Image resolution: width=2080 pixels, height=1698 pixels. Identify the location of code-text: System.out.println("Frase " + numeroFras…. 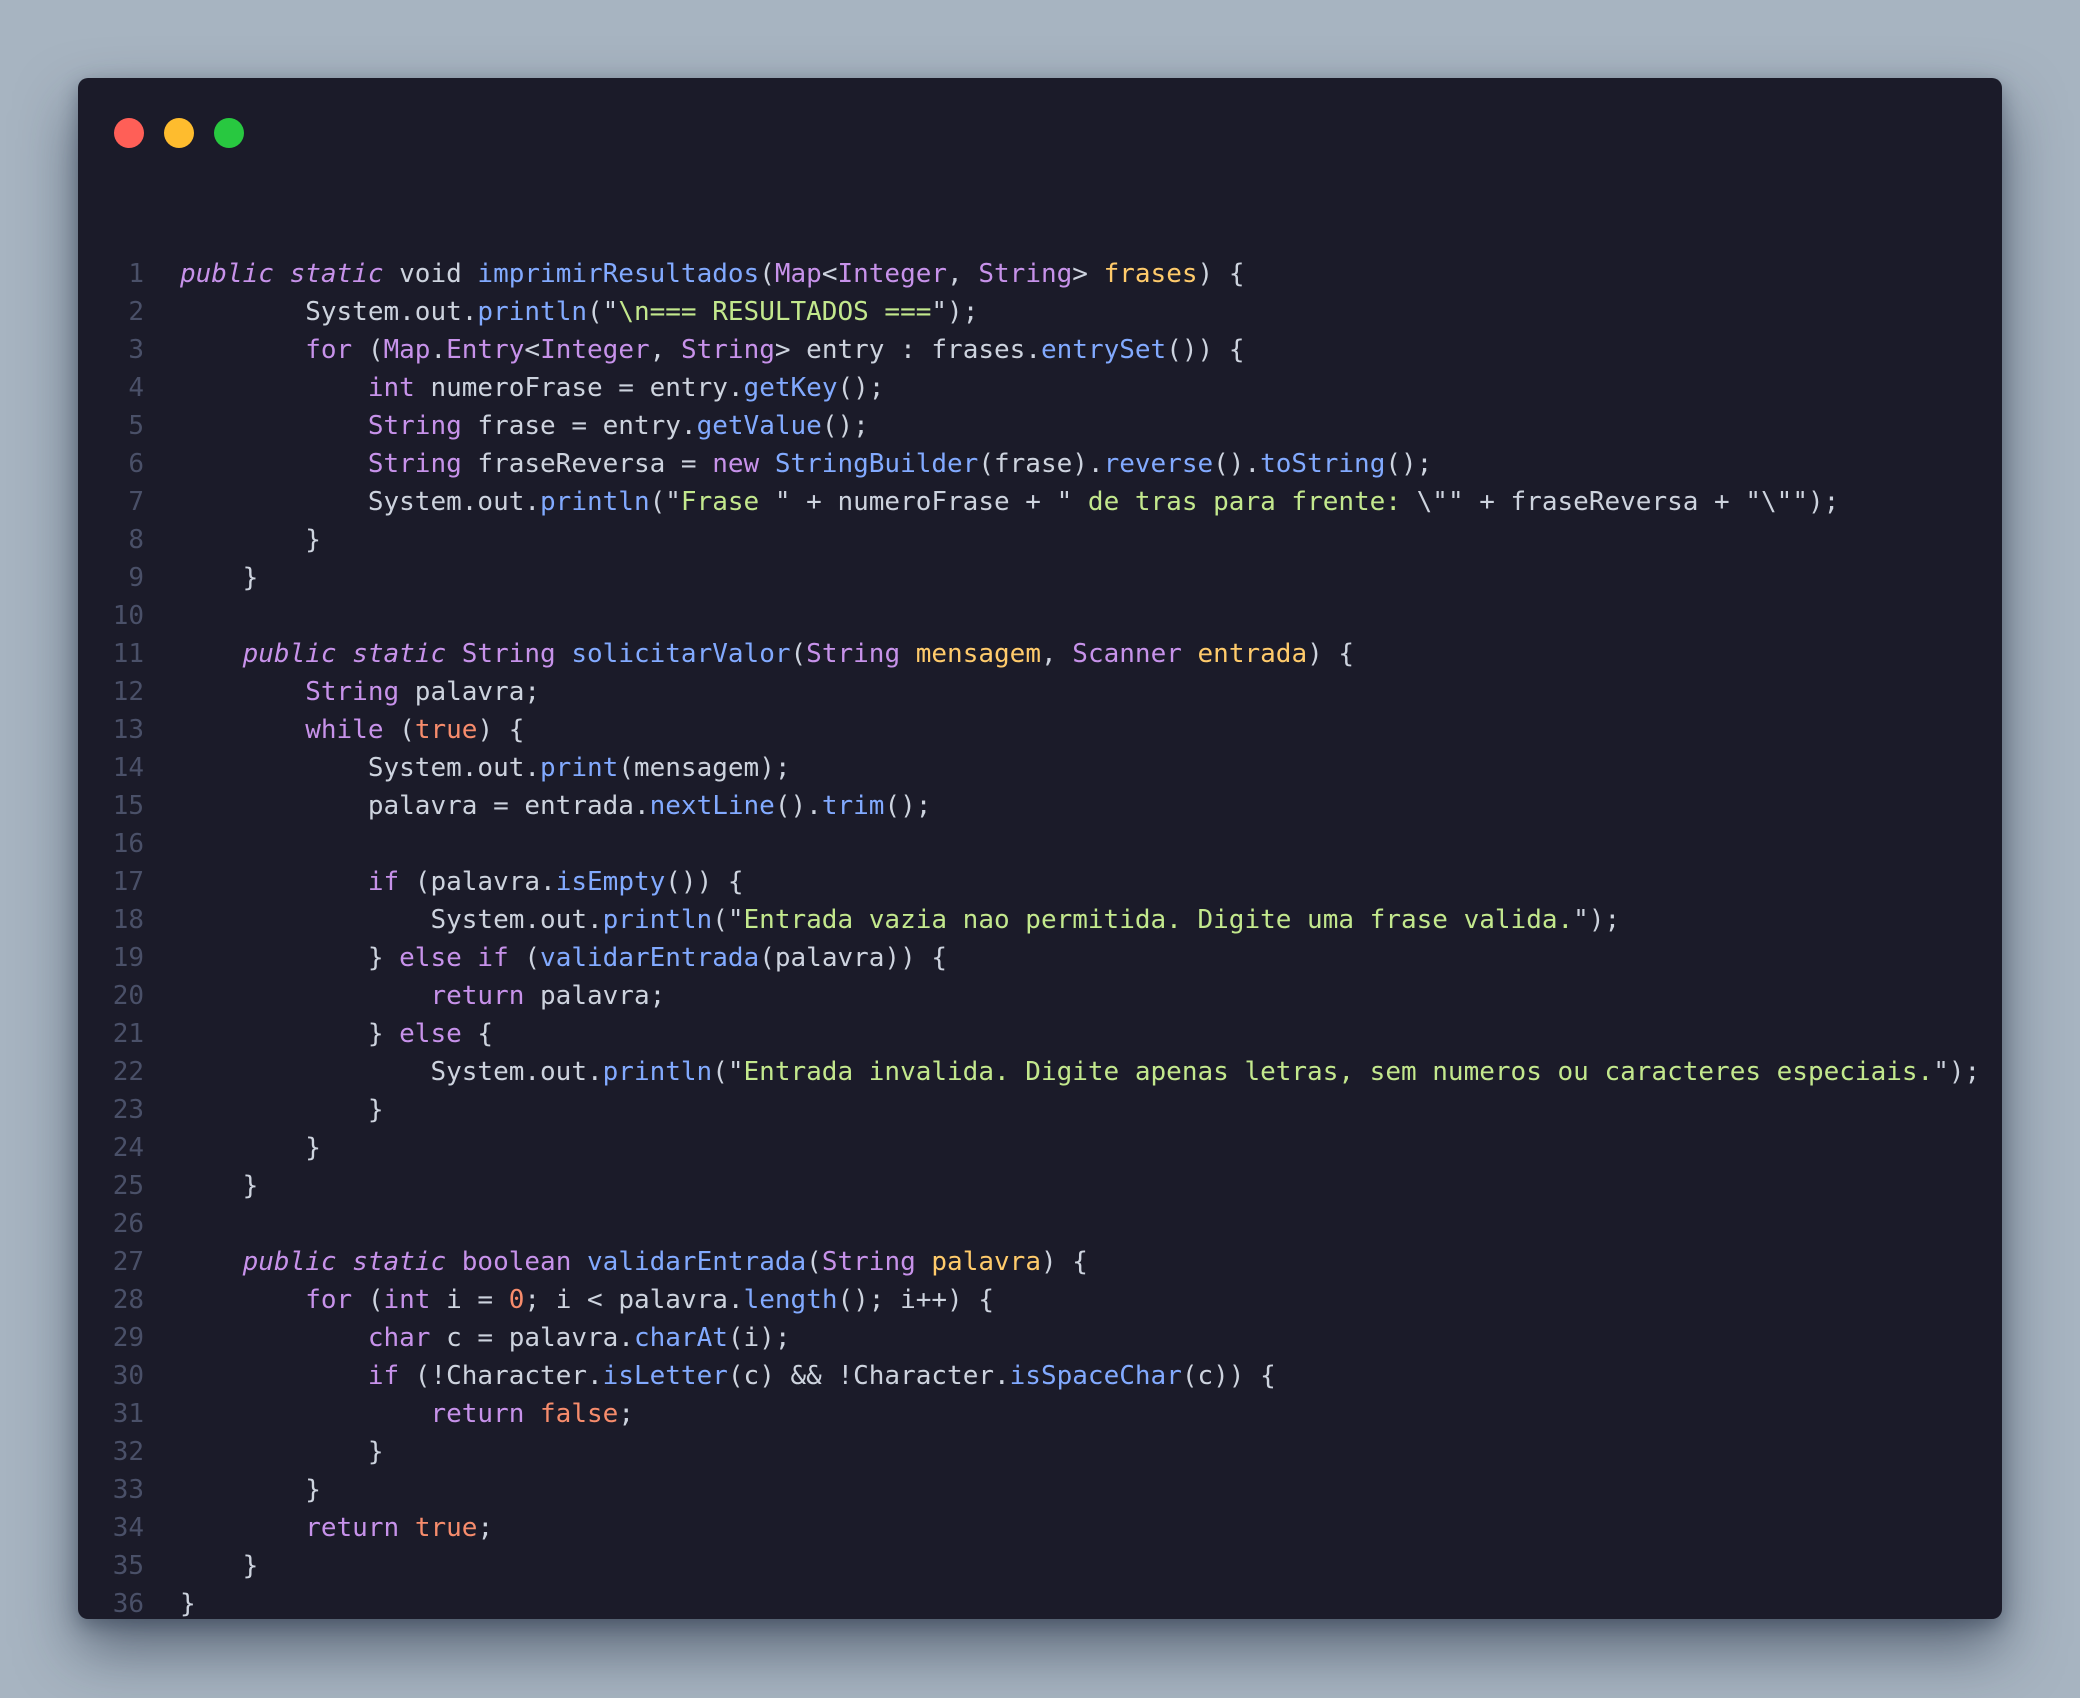
(1009, 502).